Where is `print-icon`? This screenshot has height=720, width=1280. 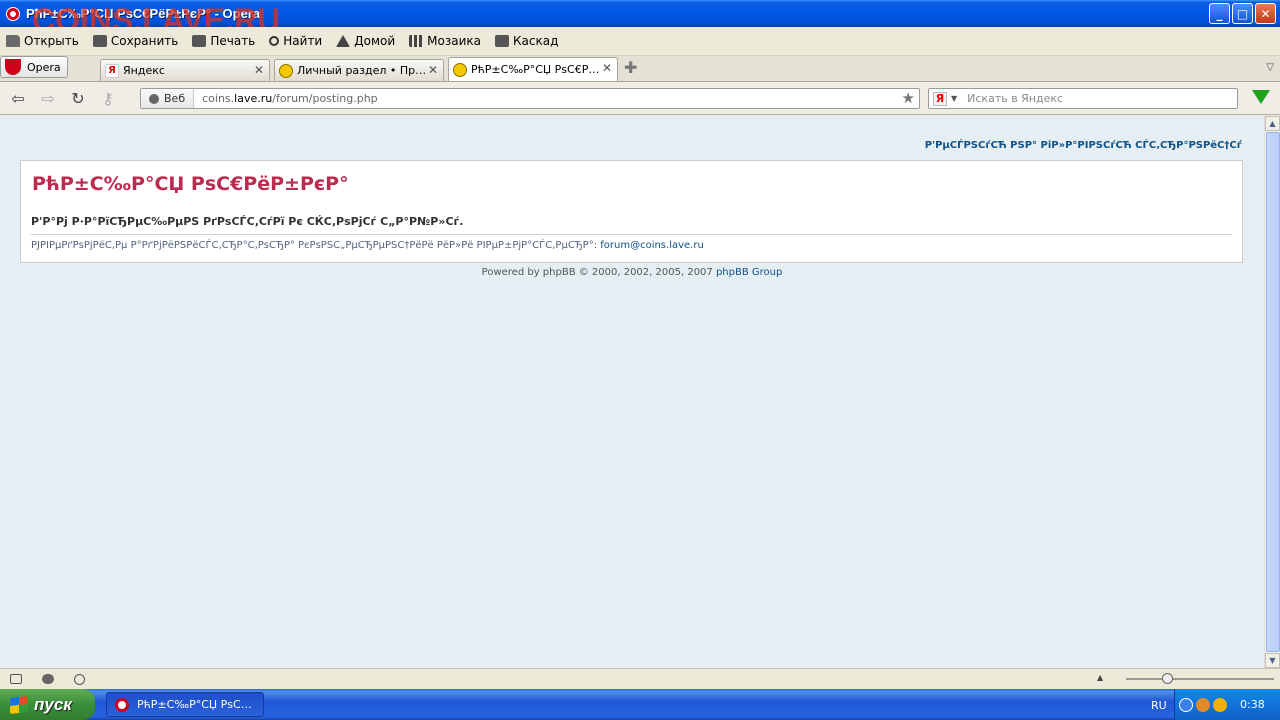 print-icon is located at coordinates (199, 41).